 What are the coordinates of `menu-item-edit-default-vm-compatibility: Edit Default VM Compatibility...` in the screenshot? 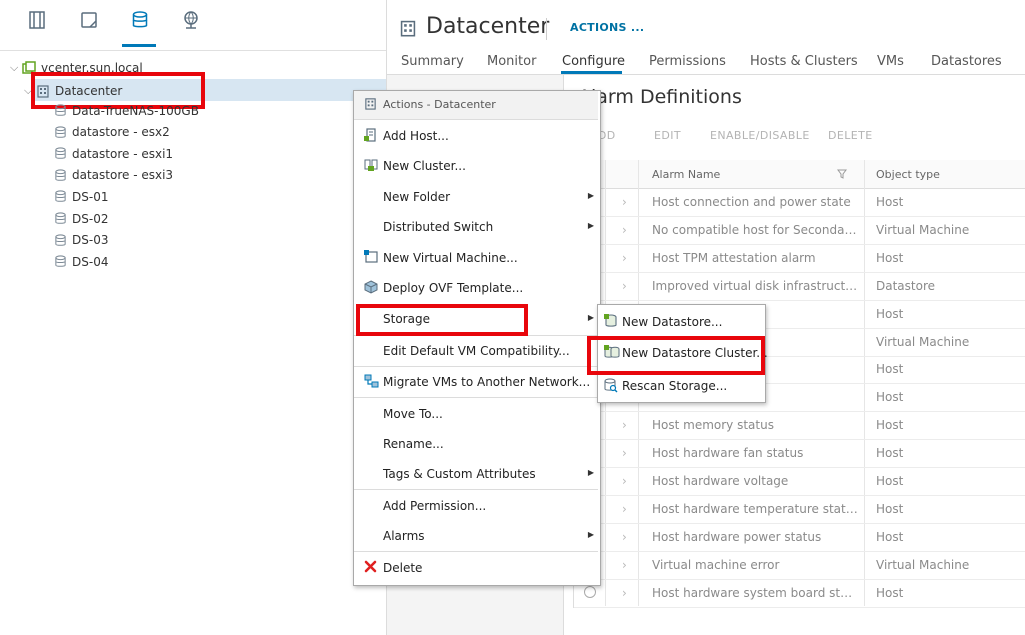 It's located at (476, 351).